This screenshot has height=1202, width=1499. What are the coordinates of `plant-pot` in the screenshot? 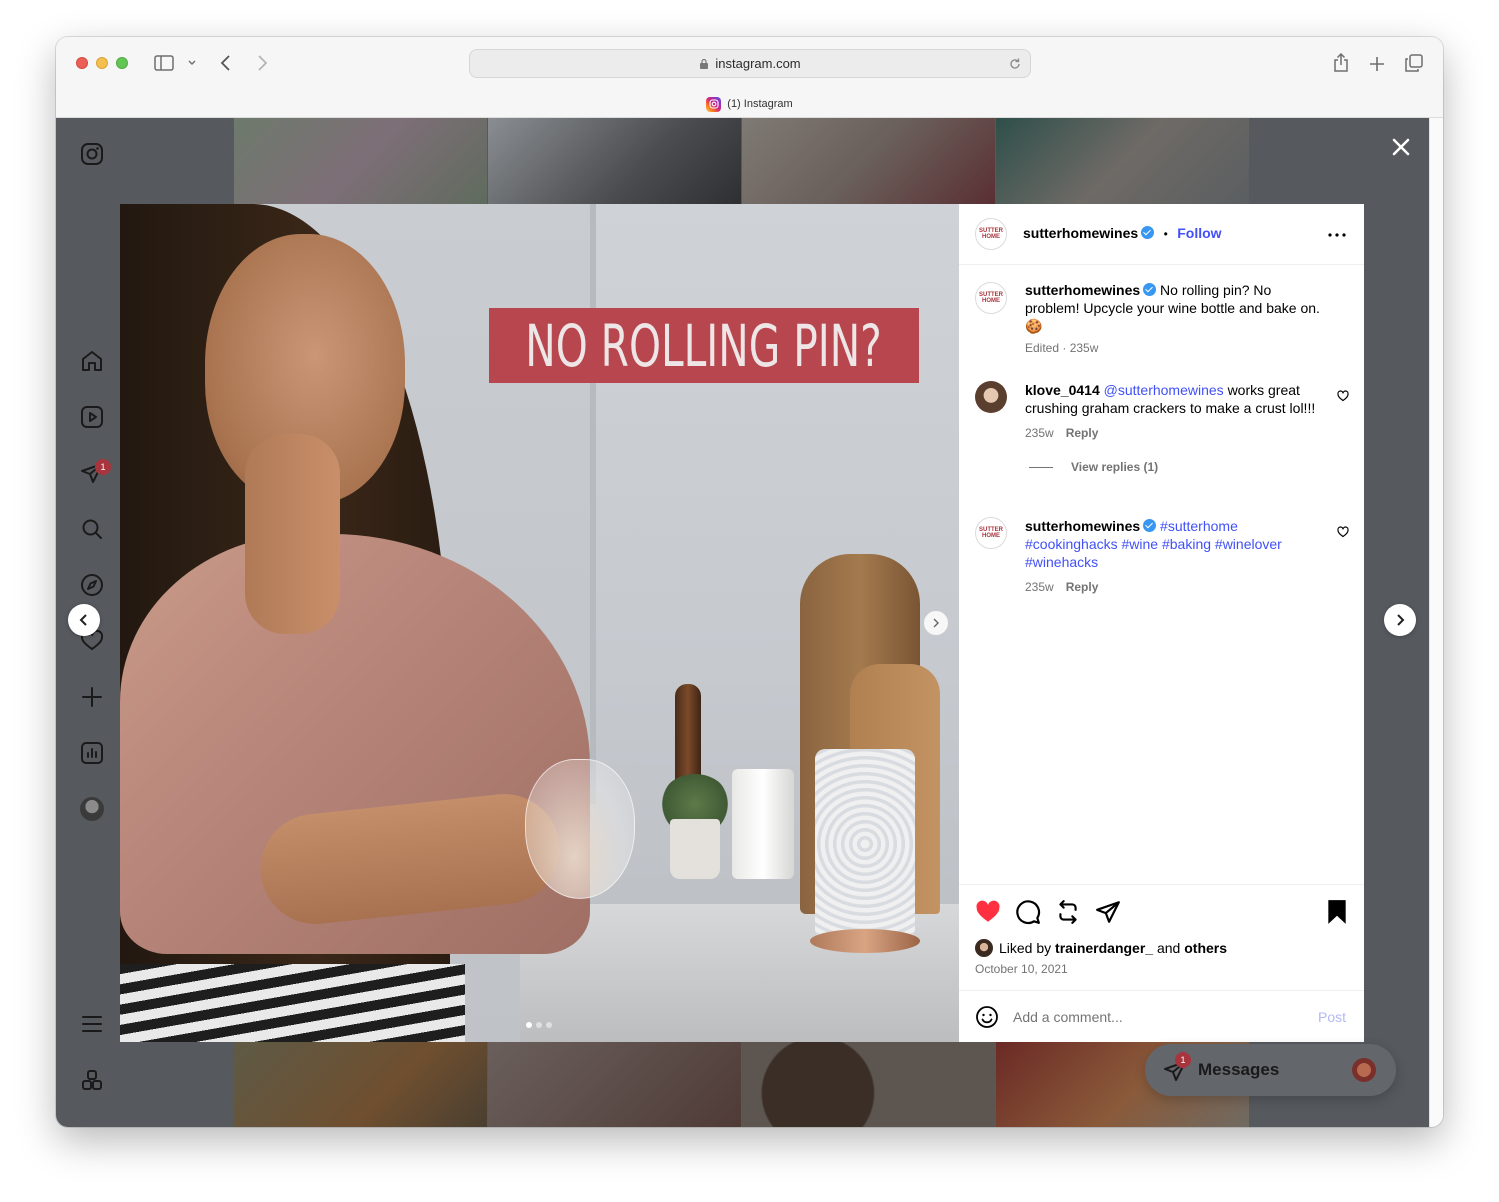 It's located at (695, 849).